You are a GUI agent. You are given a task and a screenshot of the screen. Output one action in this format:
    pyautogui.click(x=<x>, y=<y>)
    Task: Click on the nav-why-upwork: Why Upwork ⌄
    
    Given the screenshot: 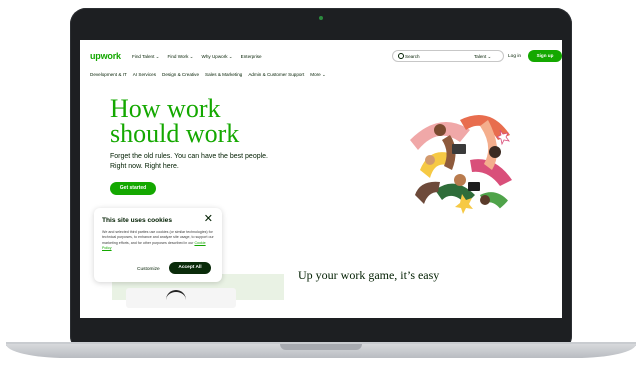 What is the action you would take?
    pyautogui.click(x=217, y=57)
    